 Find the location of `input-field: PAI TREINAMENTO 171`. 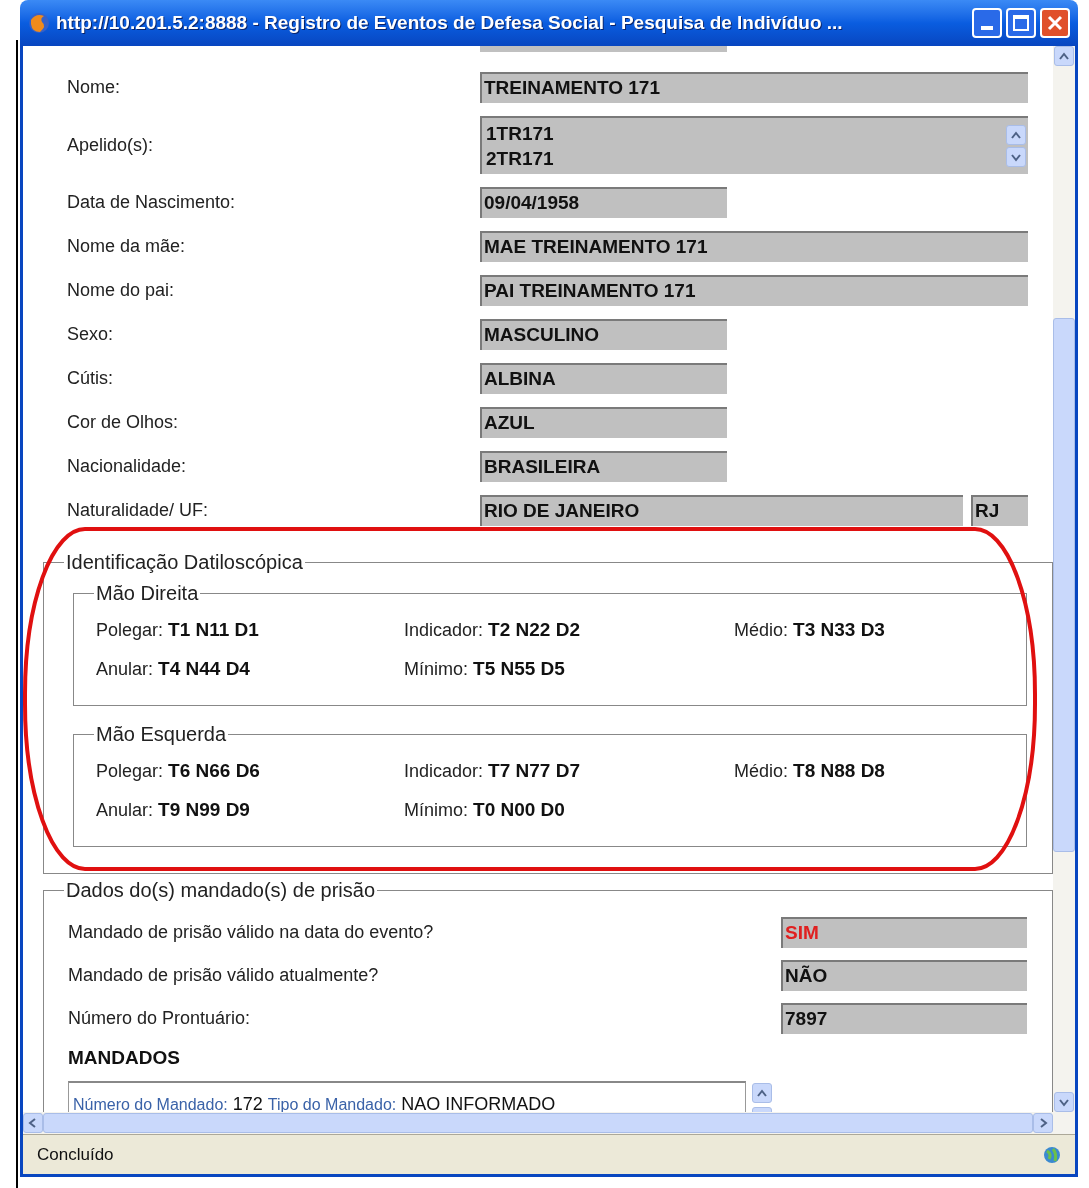

input-field: PAI TREINAMENTO 171 is located at coordinates (754, 290).